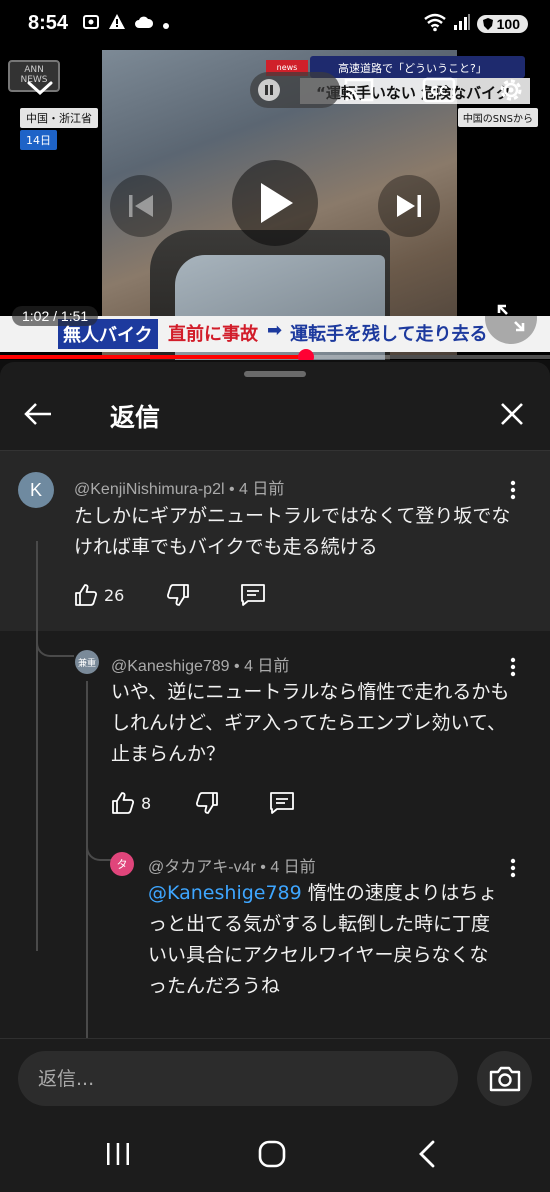 The width and height of the screenshot is (550, 1192). What do you see at coordinates (166, 24) in the screenshot?
I see `dot-icon` at bounding box center [166, 24].